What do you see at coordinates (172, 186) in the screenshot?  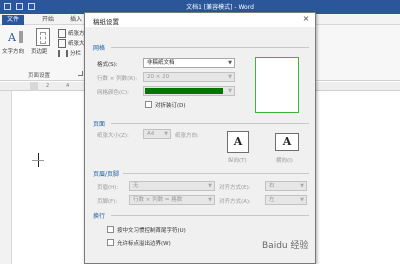 I see `header-select: 无 ▼` at bounding box center [172, 186].